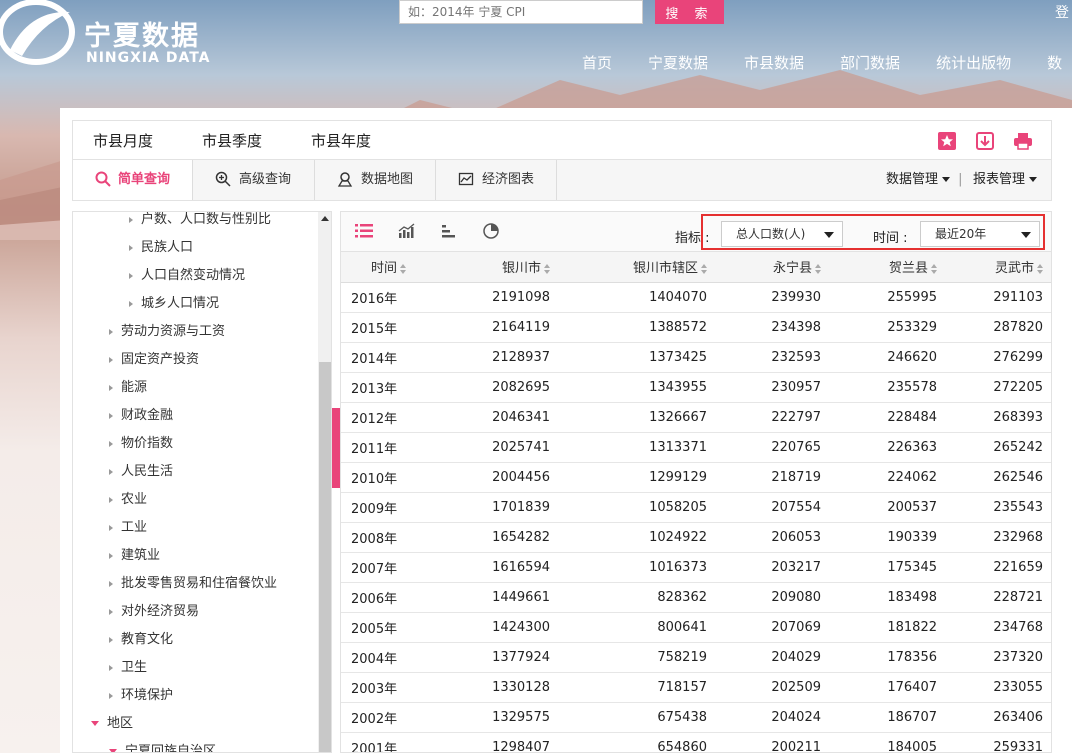 The height and width of the screenshot is (753, 1072). What do you see at coordinates (391, 387) in the screenshot?
I see `year-cell: 2013年` at bounding box center [391, 387].